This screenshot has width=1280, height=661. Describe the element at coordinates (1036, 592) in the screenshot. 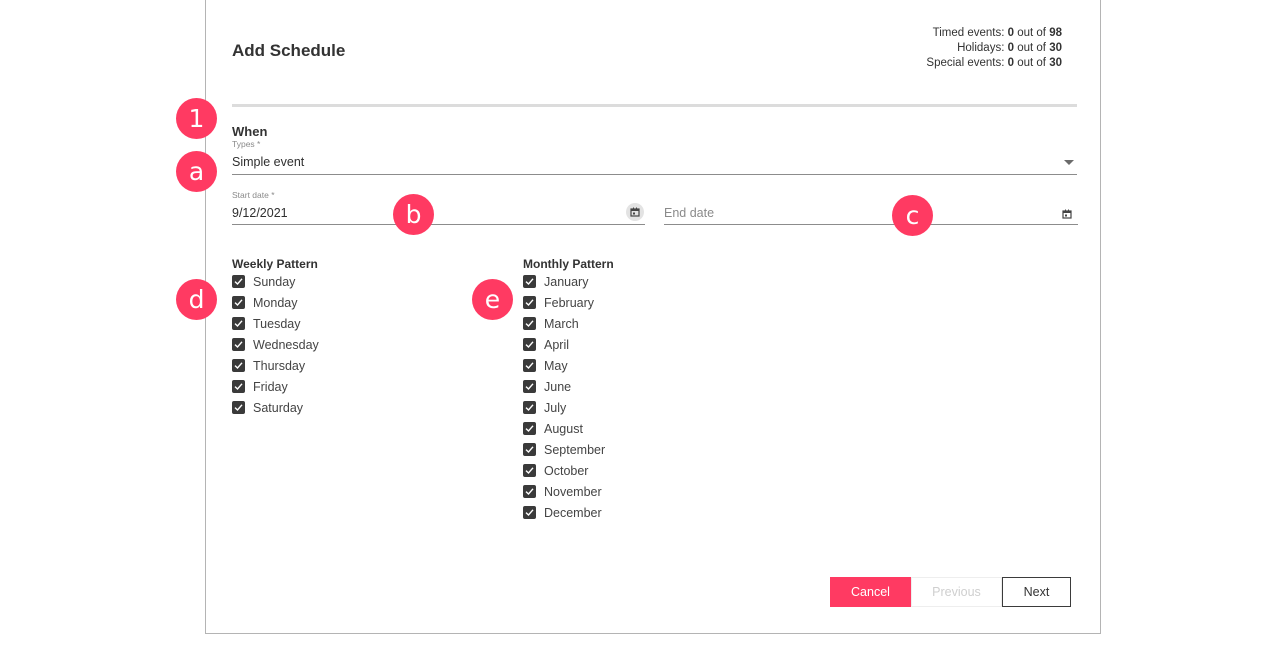

I see `next-button: Next` at that location.